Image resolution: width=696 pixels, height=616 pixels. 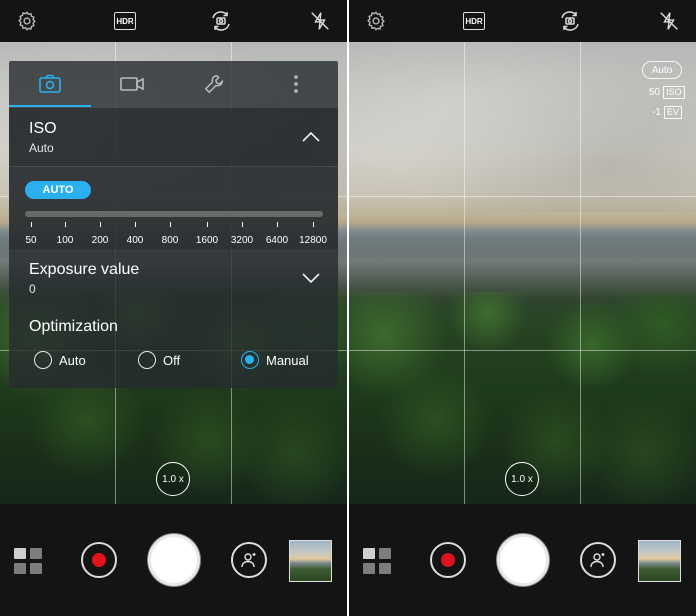 What do you see at coordinates (522, 267) in the screenshot?
I see `viewfinder-city` at bounding box center [522, 267].